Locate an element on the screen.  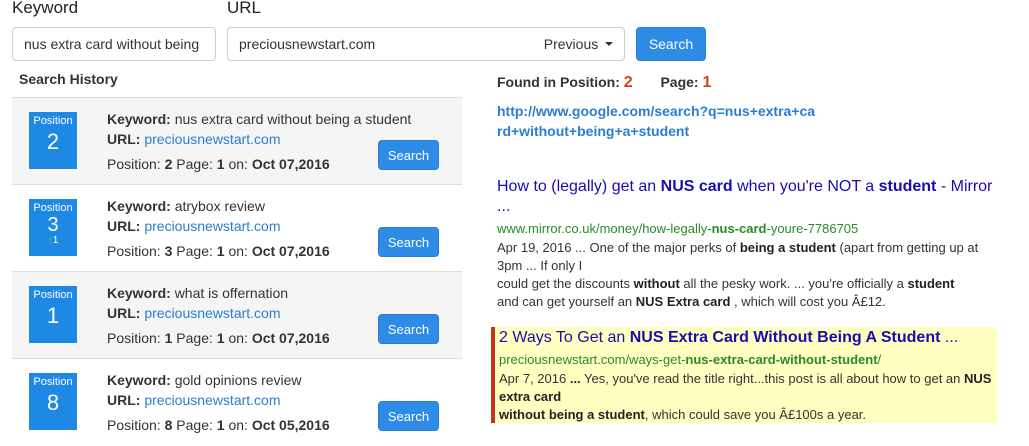
found-page: 1 is located at coordinates (707, 82).